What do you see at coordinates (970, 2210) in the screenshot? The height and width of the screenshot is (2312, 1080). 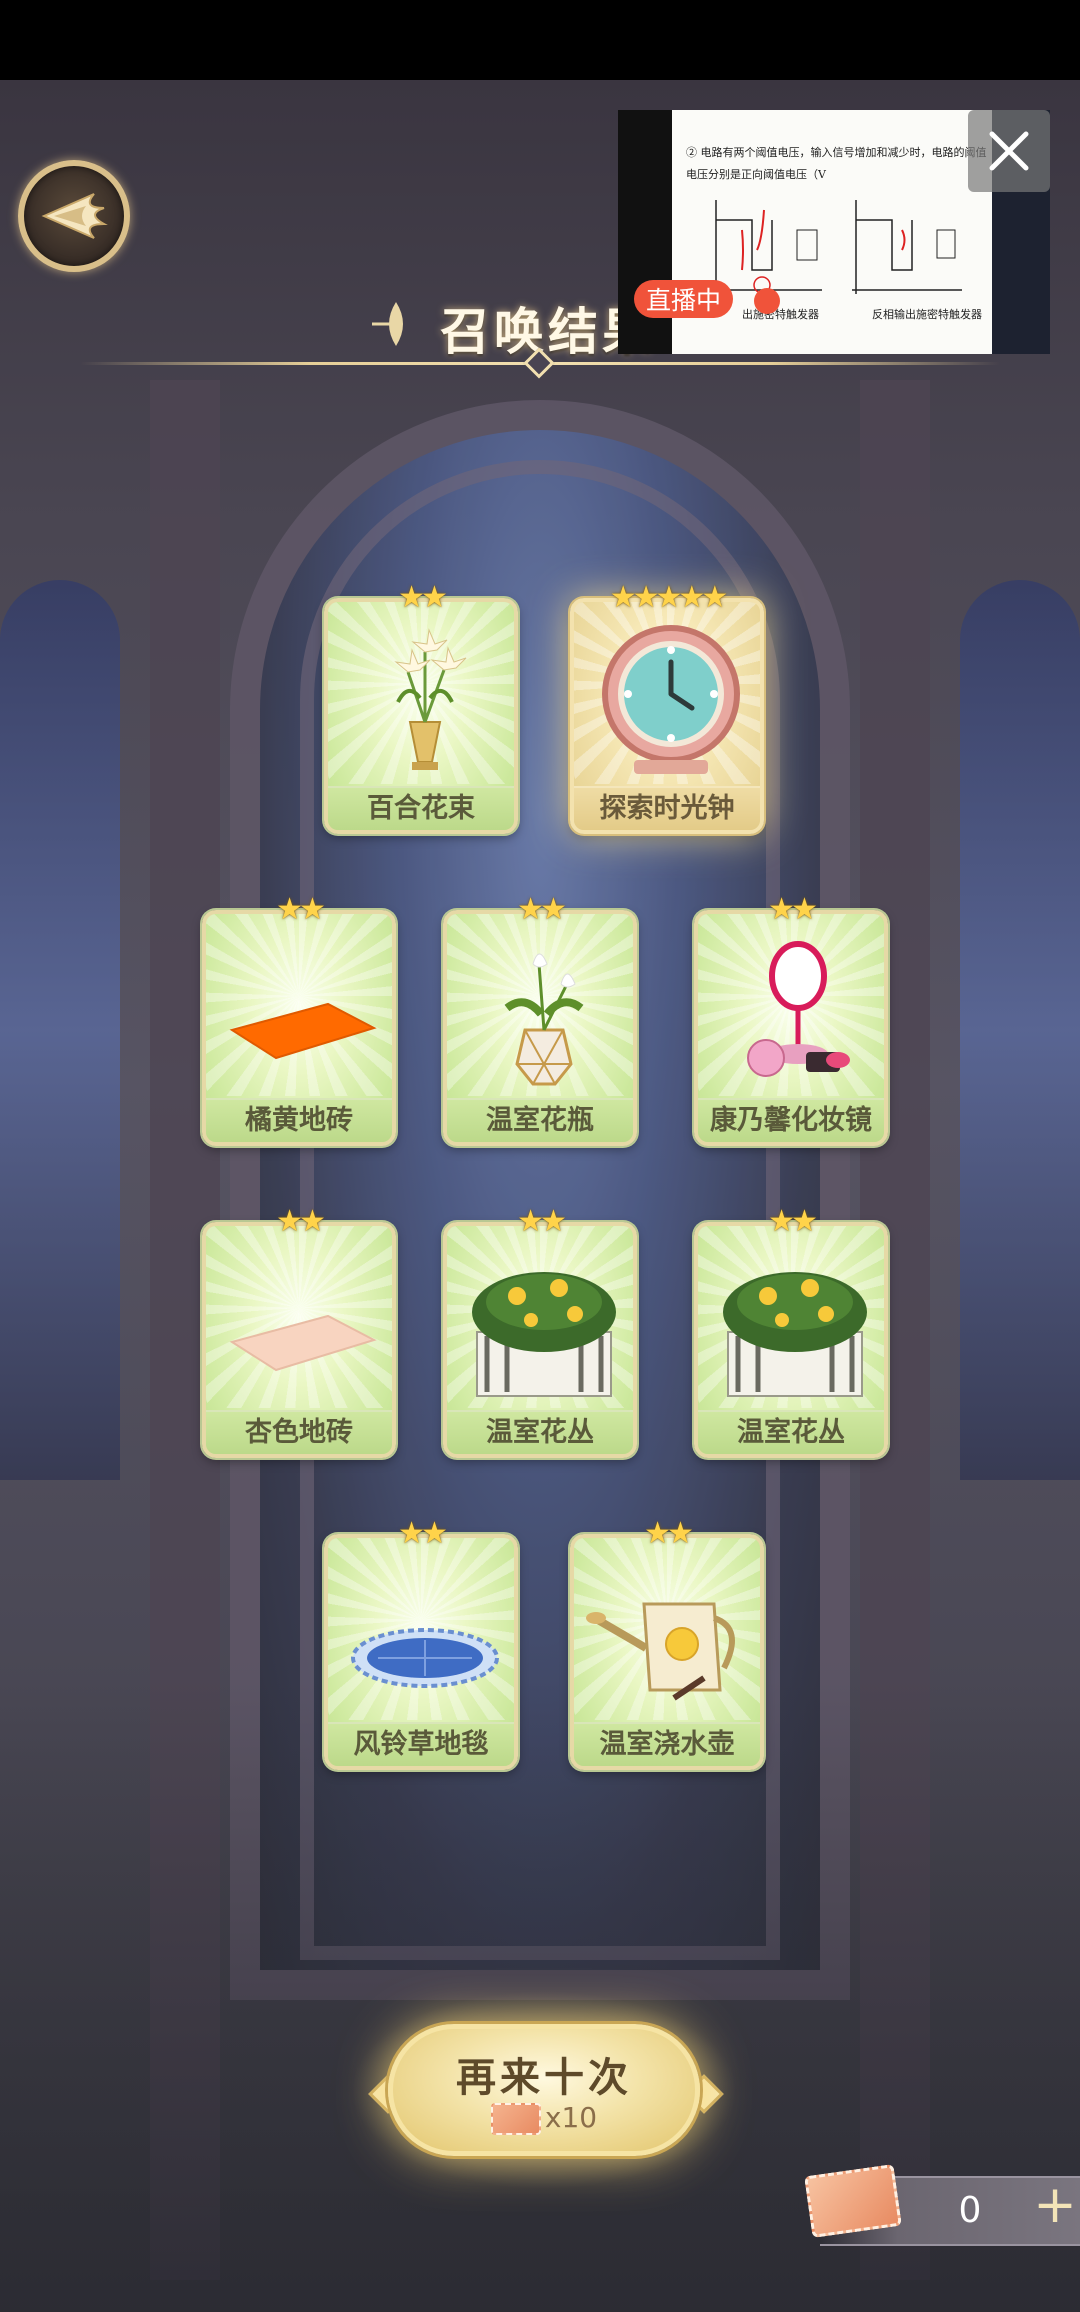 I see `ticket-count: 0` at bounding box center [970, 2210].